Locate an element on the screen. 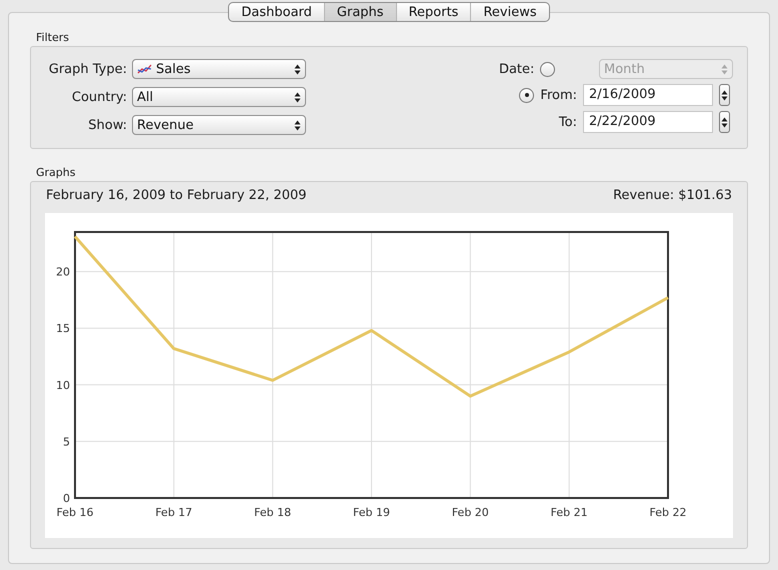 The width and height of the screenshot is (778, 570). tab: Reviews is located at coordinates (509, 12).